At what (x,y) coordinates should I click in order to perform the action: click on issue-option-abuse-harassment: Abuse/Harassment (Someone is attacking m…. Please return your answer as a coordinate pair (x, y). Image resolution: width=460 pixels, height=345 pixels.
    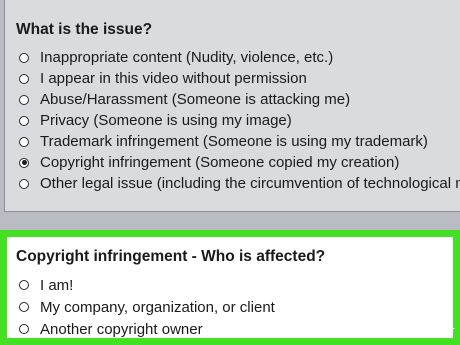
    Looking at the image, I should click on (239, 99).